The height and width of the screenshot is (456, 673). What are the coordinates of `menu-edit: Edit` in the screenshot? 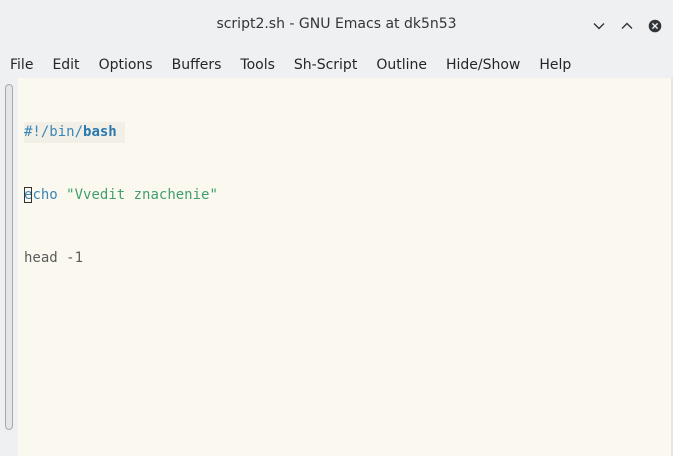 It's located at (64, 65).